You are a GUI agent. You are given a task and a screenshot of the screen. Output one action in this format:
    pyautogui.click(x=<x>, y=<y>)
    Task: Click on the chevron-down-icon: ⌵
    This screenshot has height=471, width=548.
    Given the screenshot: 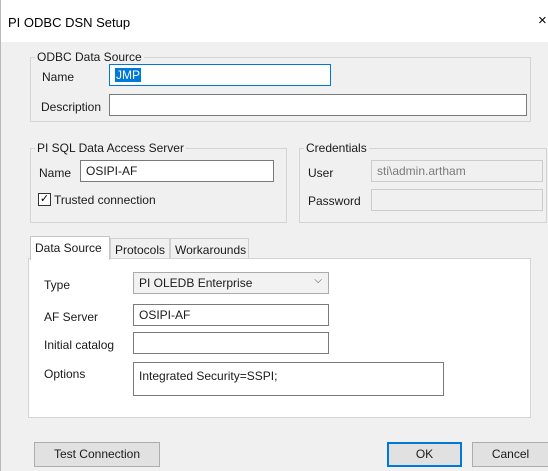 What is the action you would take?
    pyautogui.click(x=318, y=280)
    